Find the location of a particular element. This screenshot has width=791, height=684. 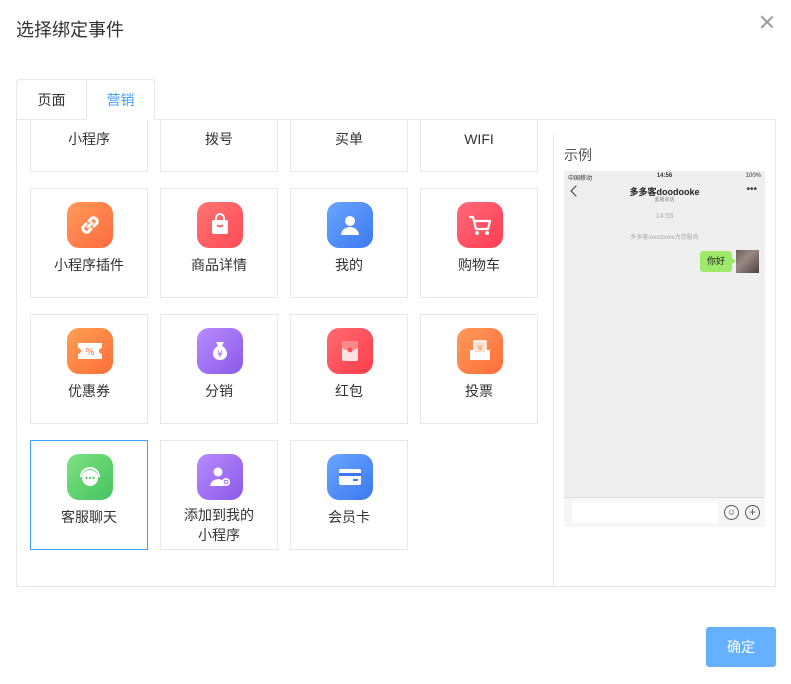

svg-text: V is located at coordinates (480, 348).